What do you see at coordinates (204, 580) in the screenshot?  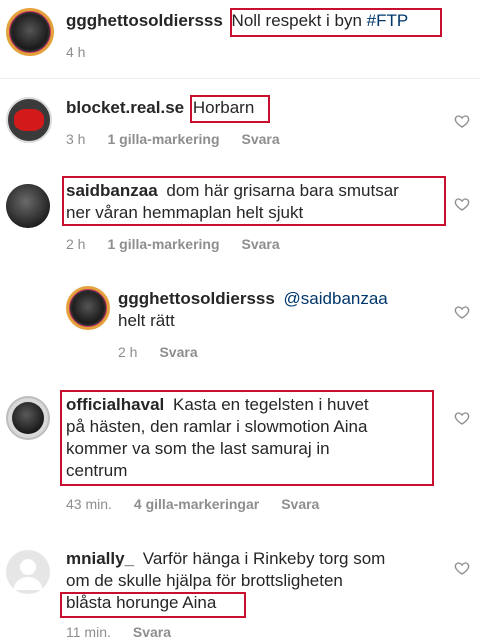 I see `comment-text: om de skulle hjälpa för brottsligheten` at bounding box center [204, 580].